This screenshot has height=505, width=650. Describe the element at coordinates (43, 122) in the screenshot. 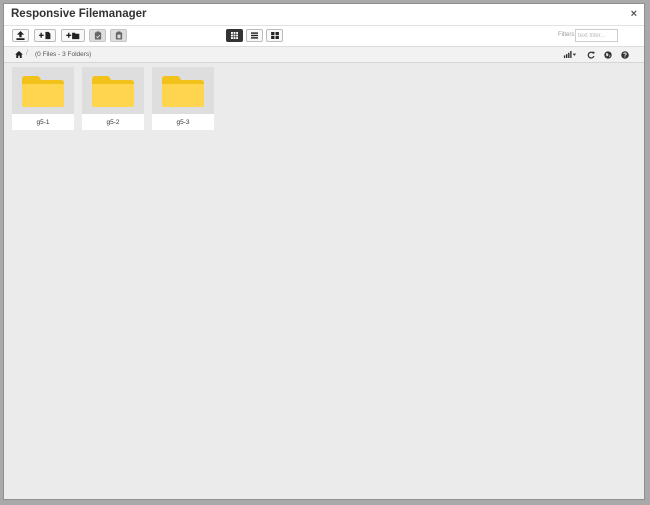

I see `folder-label: g5-1` at that location.